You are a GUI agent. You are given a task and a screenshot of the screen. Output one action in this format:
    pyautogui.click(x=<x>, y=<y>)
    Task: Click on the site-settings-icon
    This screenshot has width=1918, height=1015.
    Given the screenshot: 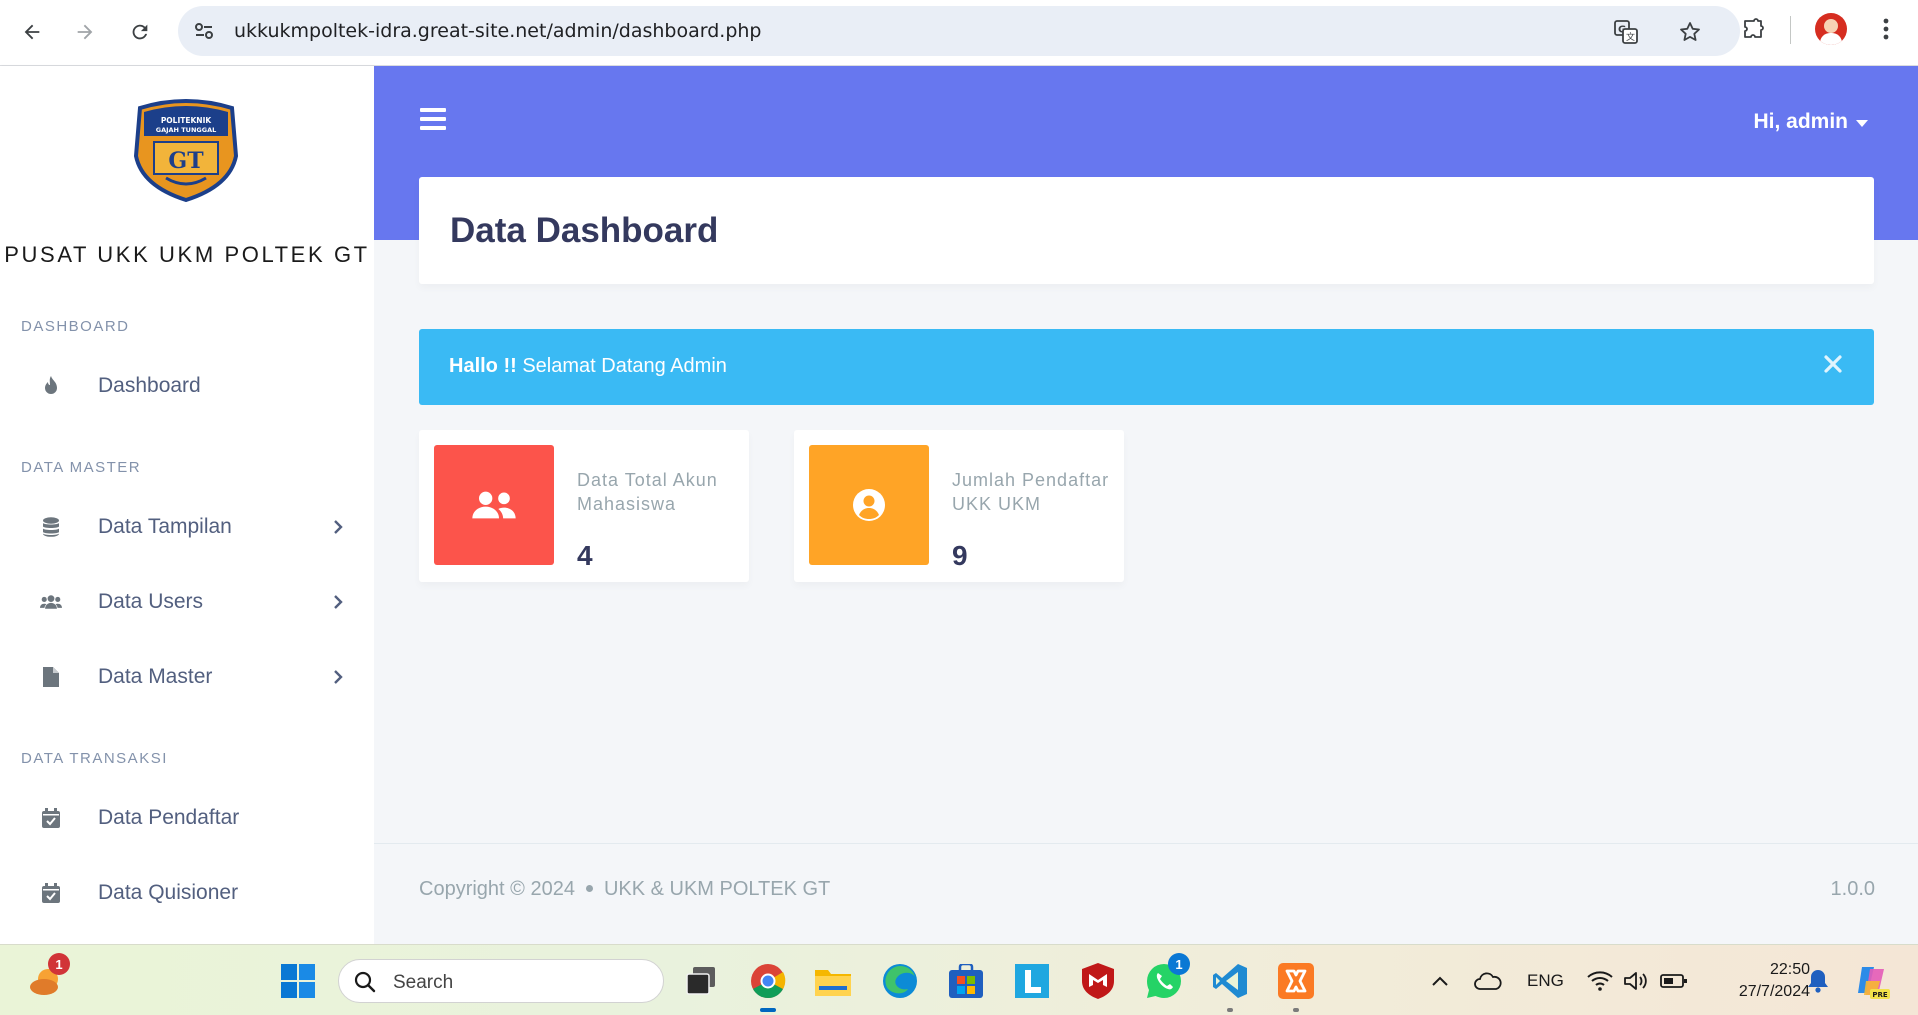 What is the action you would take?
    pyautogui.click(x=204, y=31)
    